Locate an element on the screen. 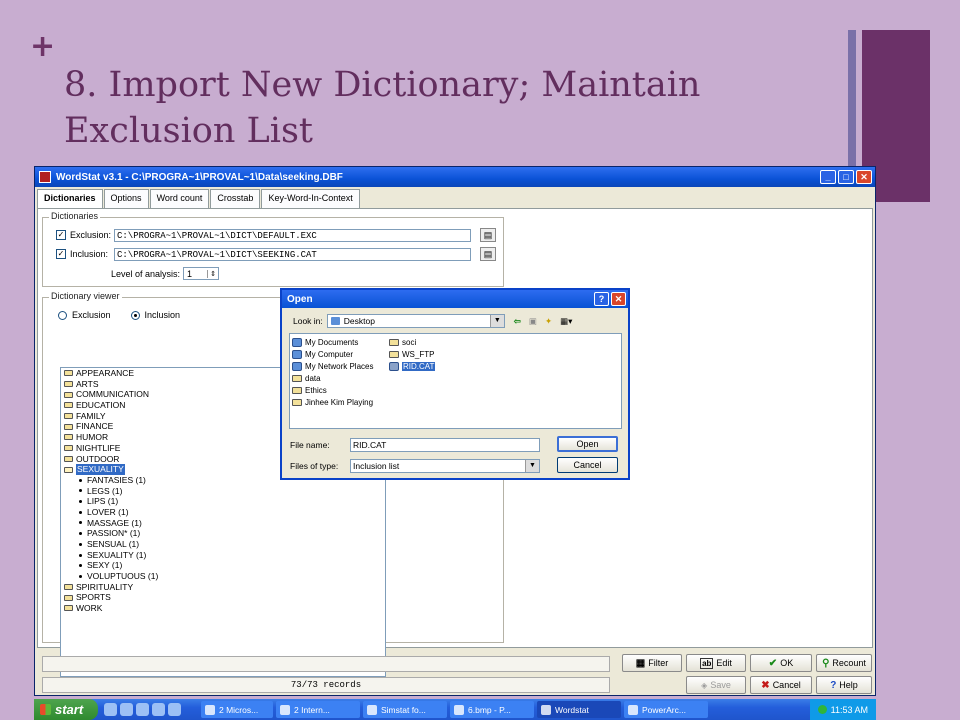 The height and width of the screenshot is (720, 960). file-label: data is located at coordinates (313, 378).